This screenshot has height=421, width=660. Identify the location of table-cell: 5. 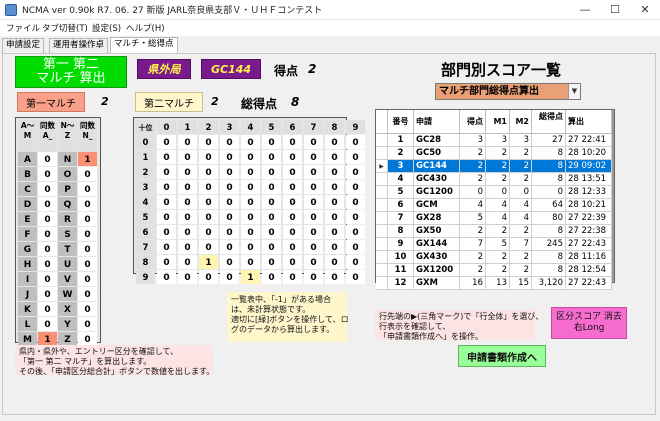
(401, 192).